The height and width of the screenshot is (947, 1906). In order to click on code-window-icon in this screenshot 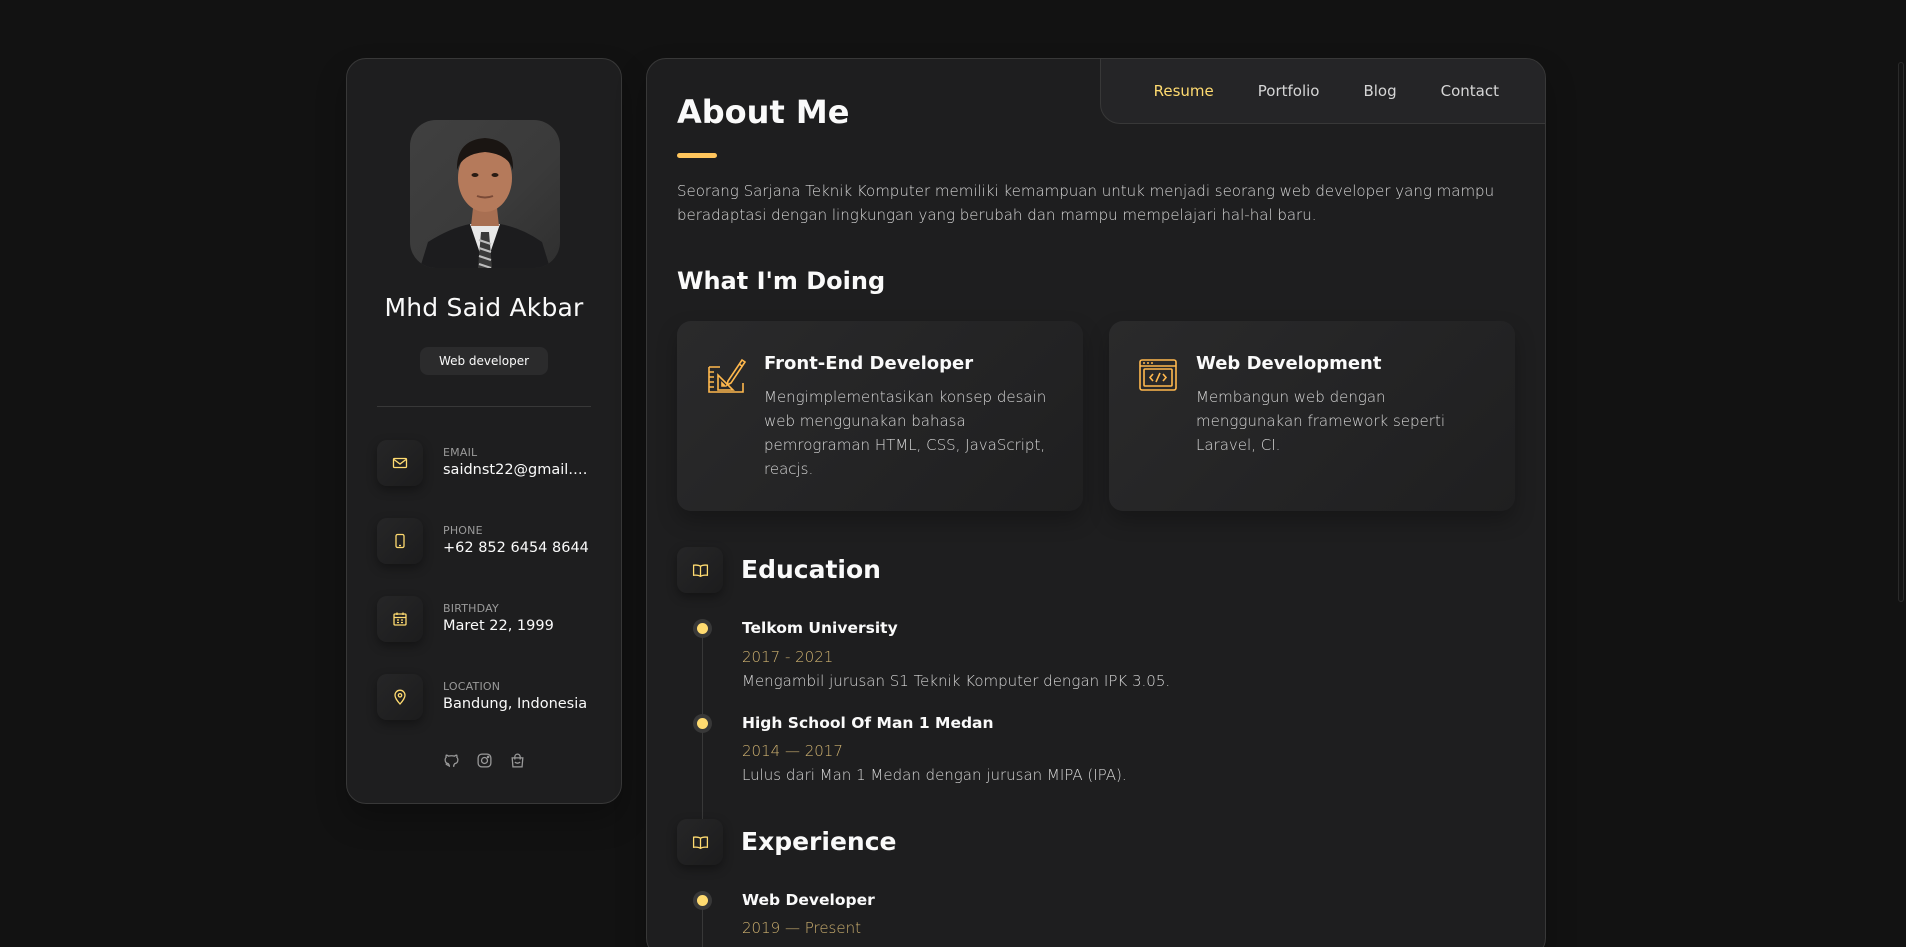, I will do `click(1158, 375)`.